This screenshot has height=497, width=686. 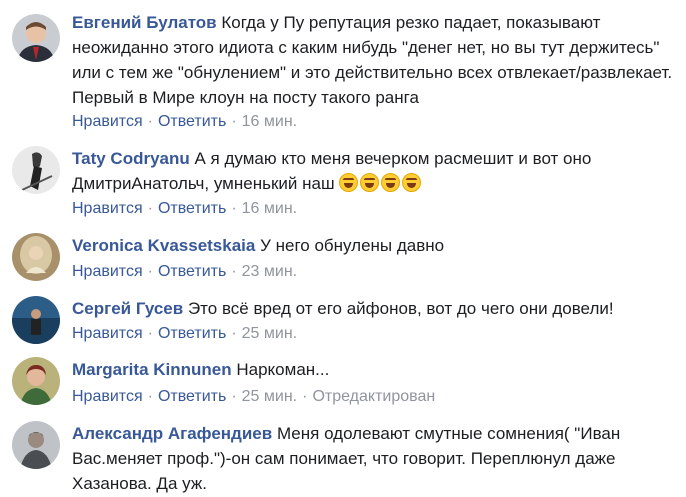 What do you see at coordinates (163, 245) in the screenshot?
I see `comment-author: Veronica Kvassetskaia` at bounding box center [163, 245].